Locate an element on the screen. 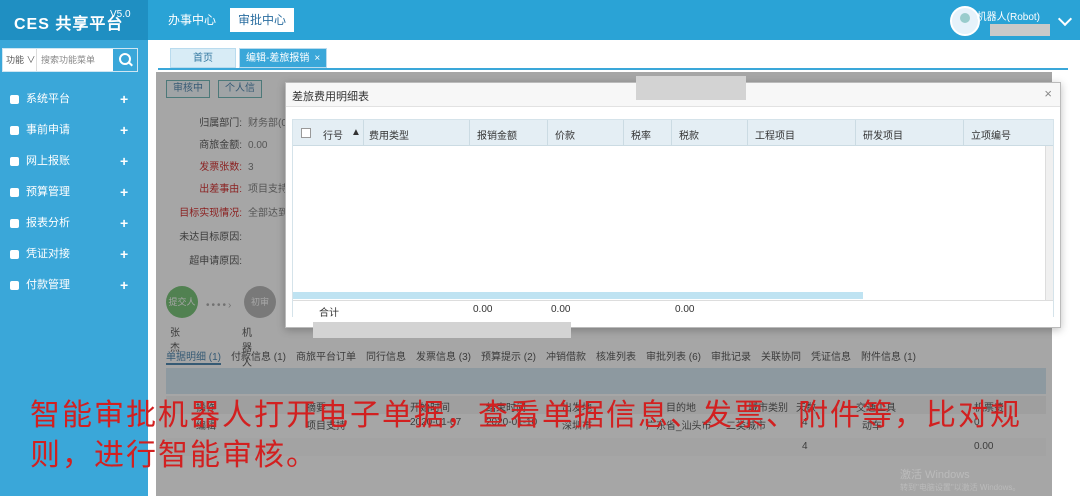  footer-tax-total: 0.00 is located at coordinates (685, 309).